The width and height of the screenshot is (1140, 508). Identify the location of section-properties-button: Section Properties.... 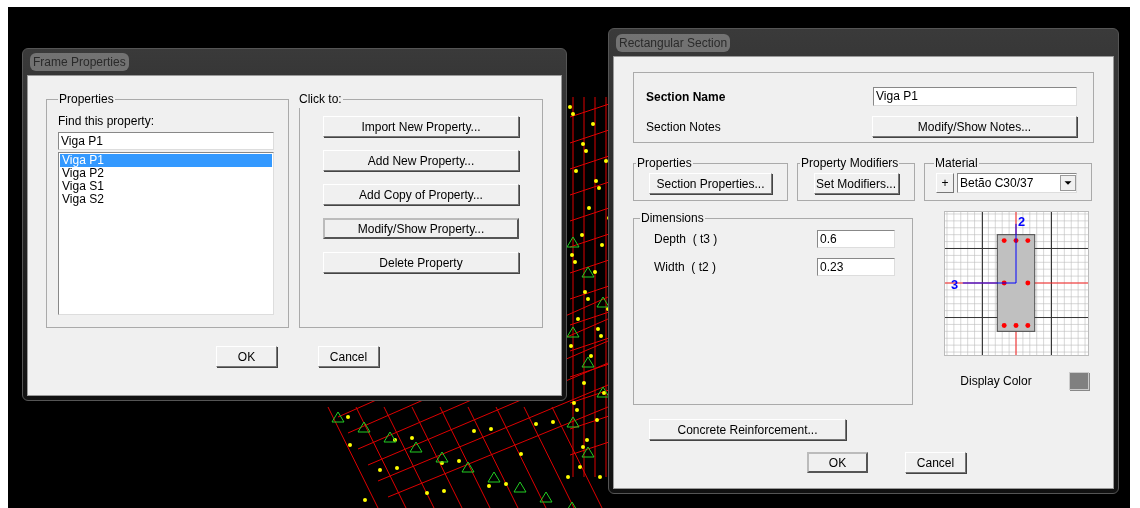
(710, 183).